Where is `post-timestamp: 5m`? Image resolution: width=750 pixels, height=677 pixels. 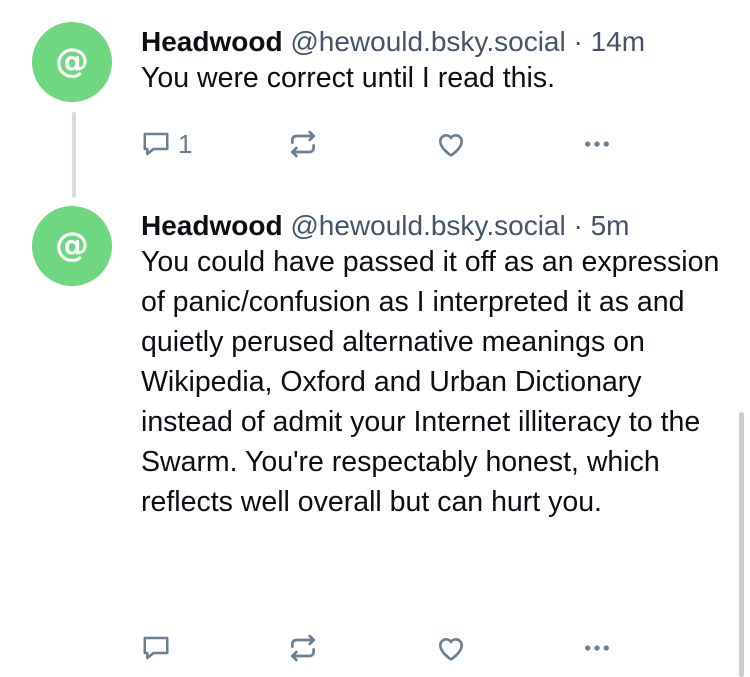
post-timestamp: 5m is located at coordinates (610, 225).